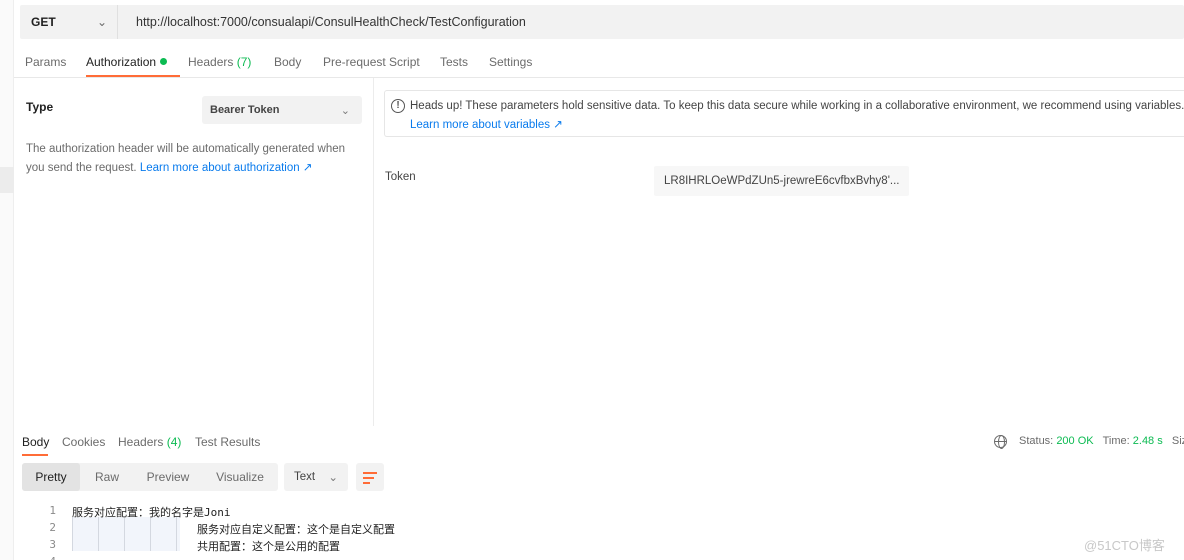 The width and height of the screenshot is (1184, 560). What do you see at coordinates (40, 107) in the screenshot?
I see `type-label: Type` at bounding box center [40, 107].